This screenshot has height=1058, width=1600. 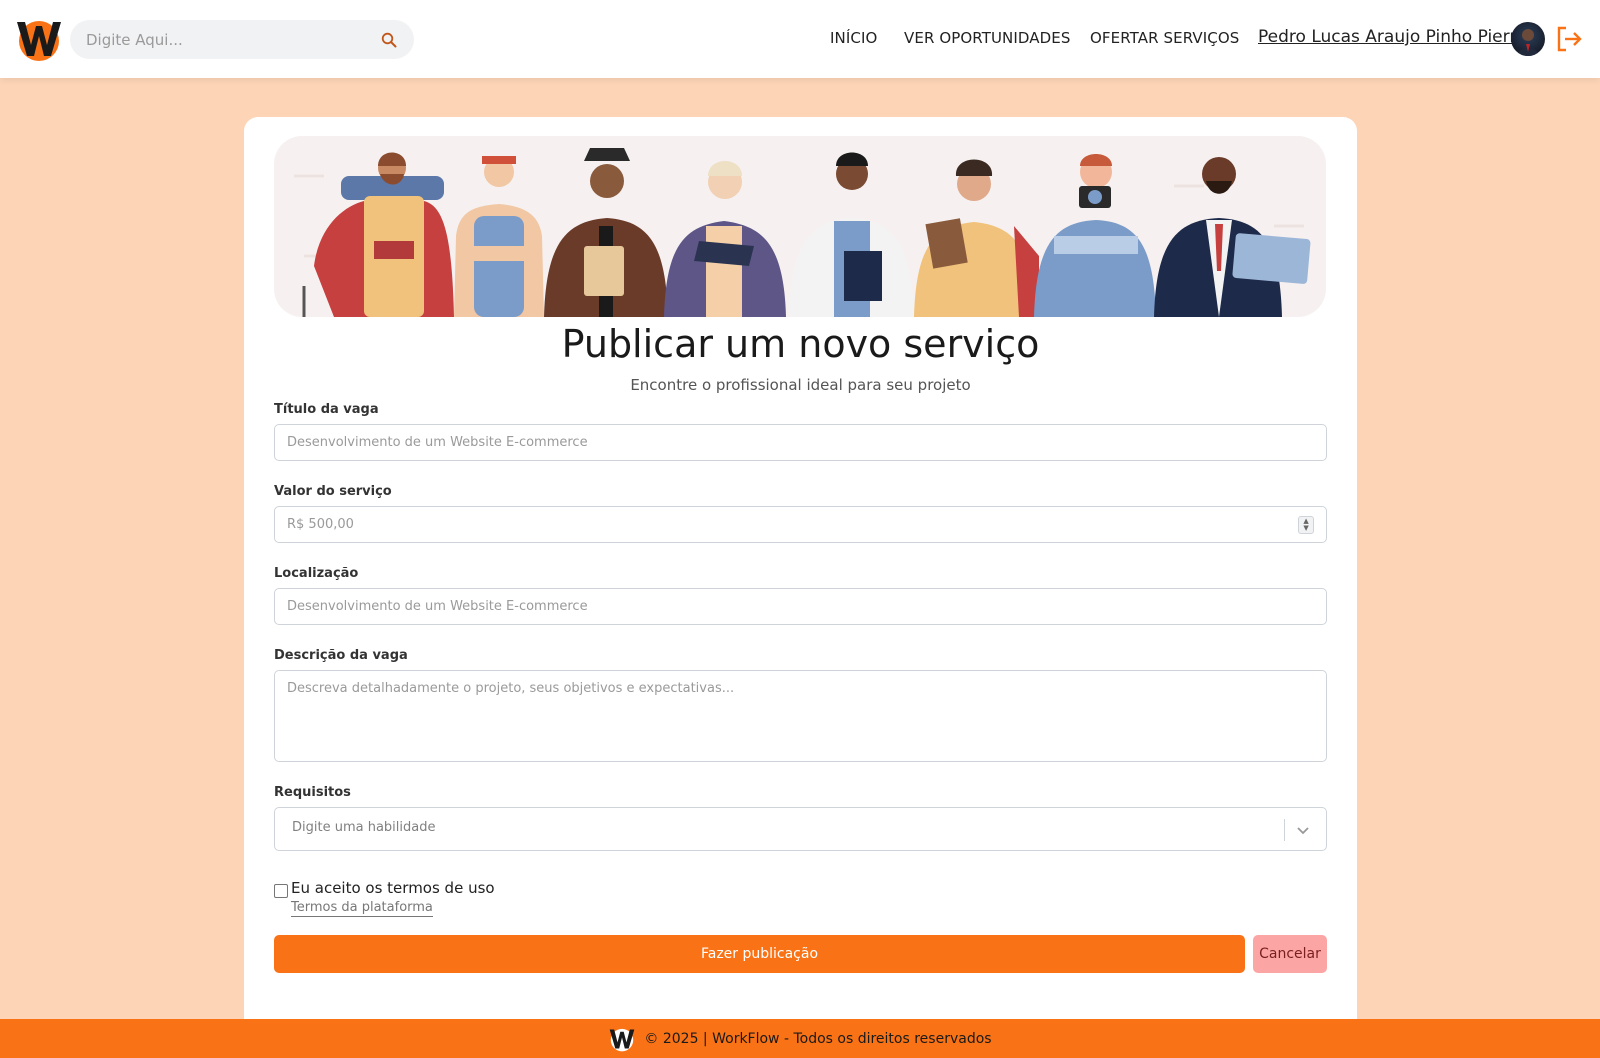 What do you see at coordinates (362, 908) in the screenshot?
I see `terms-link: Termos da plataforma` at bounding box center [362, 908].